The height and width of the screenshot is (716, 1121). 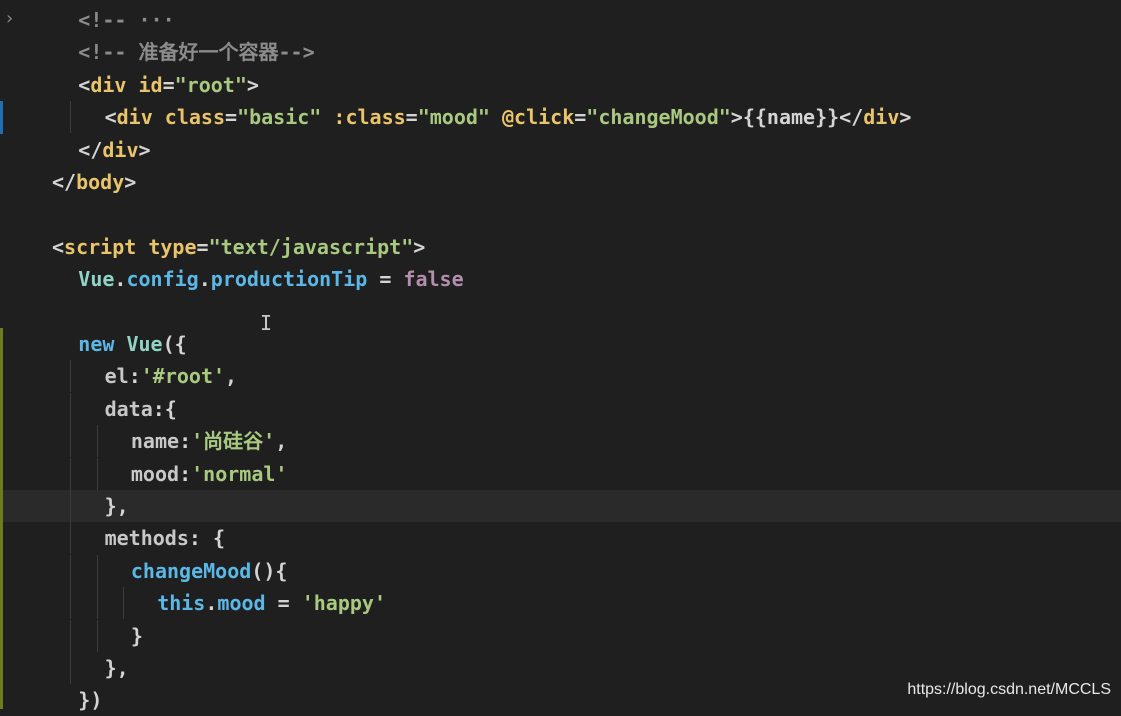 I want to click on code-line: Vue.config.productionTip = false, so click(x=560, y=279).